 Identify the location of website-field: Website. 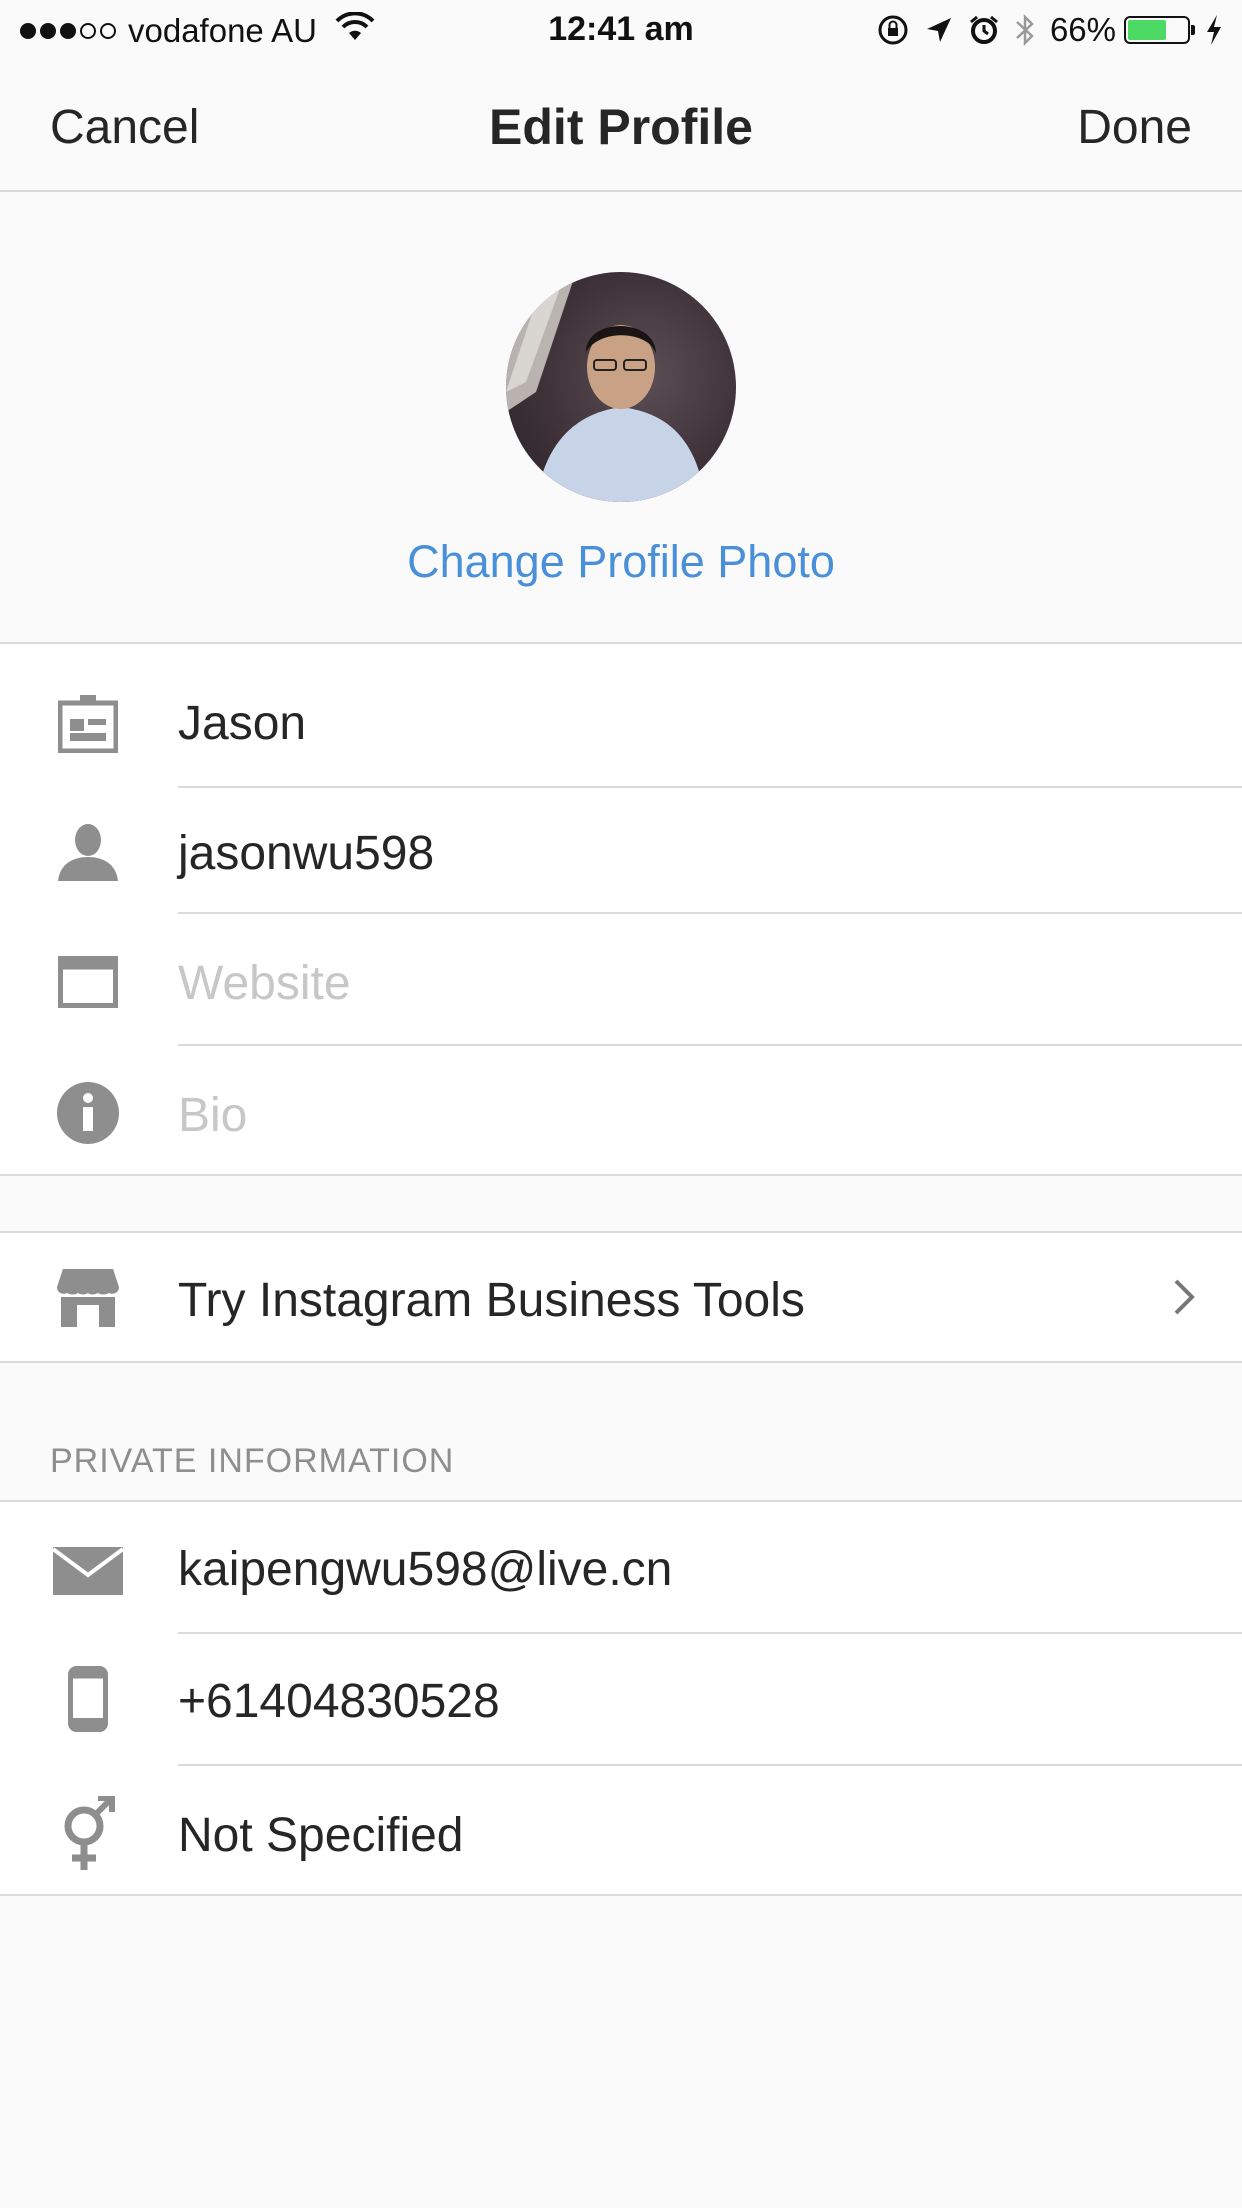
(264, 983).